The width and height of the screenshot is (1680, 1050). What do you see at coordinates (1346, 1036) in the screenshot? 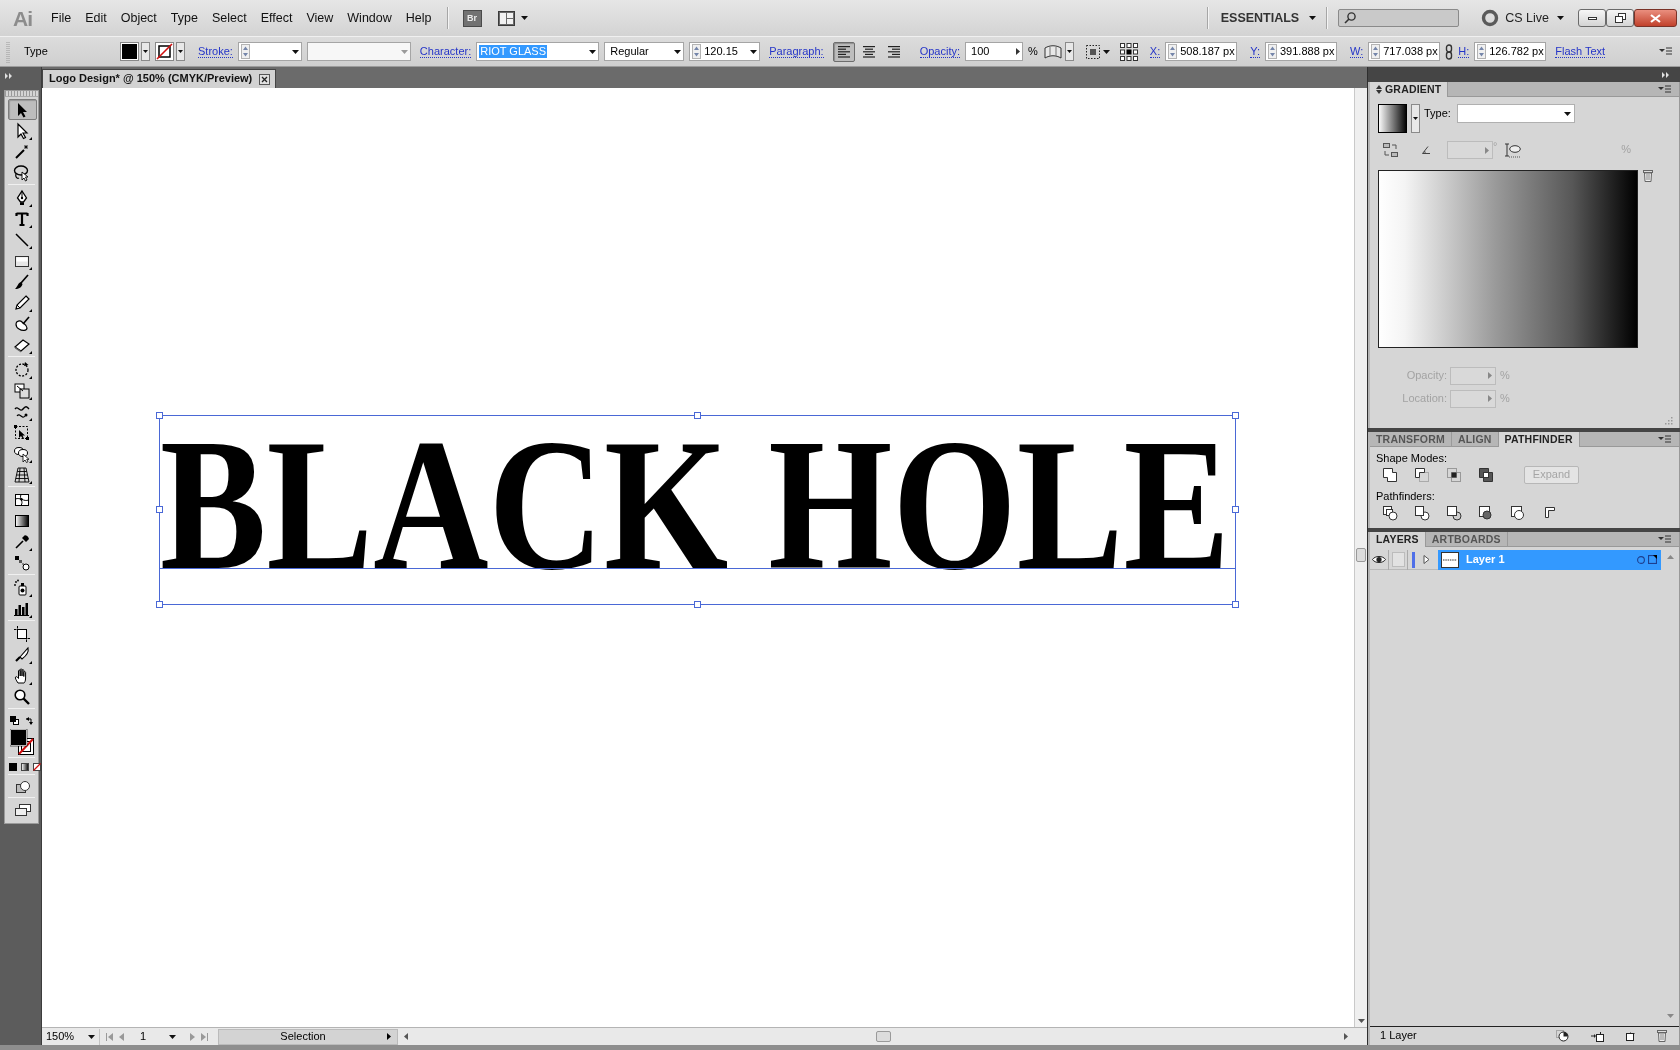
I see `scroll-right-arrow-icon` at bounding box center [1346, 1036].